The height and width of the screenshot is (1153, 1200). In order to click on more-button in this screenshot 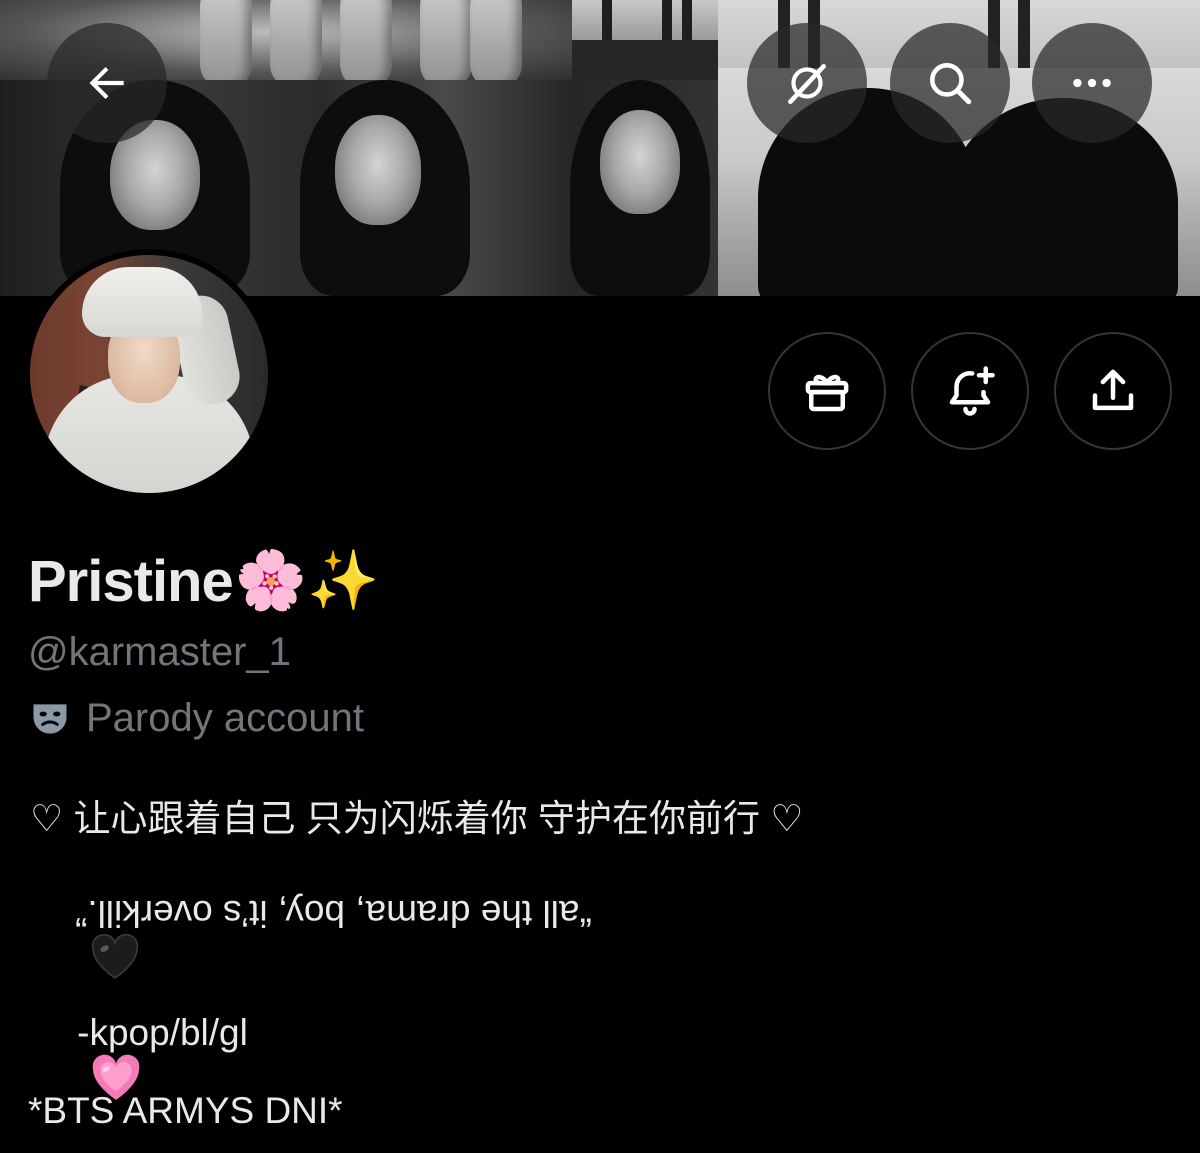, I will do `click(1092, 83)`.